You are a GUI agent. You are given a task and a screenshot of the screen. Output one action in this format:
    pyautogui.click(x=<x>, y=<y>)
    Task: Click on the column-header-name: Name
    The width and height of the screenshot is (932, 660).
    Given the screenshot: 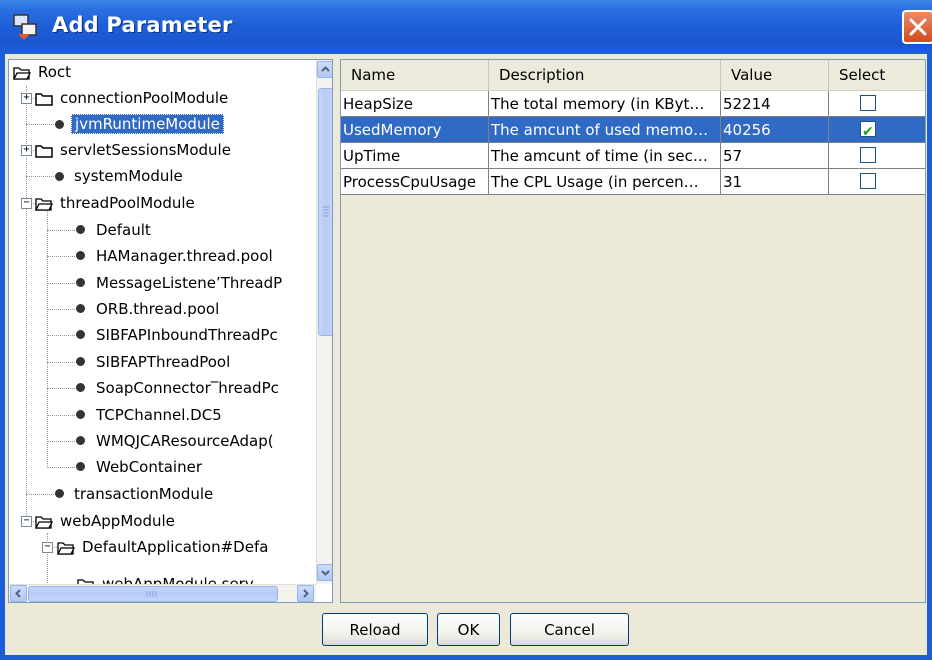 What is the action you would take?
    pyautogui.click(x=415, y=75)
    